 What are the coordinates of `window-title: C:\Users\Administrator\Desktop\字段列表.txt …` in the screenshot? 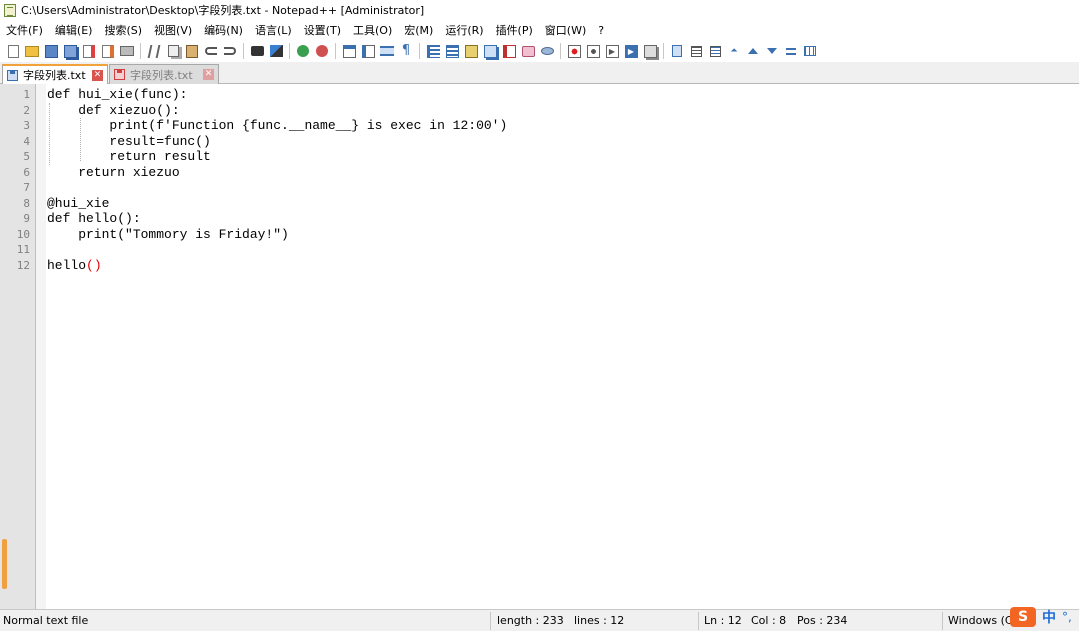 It's located at (223, 10).